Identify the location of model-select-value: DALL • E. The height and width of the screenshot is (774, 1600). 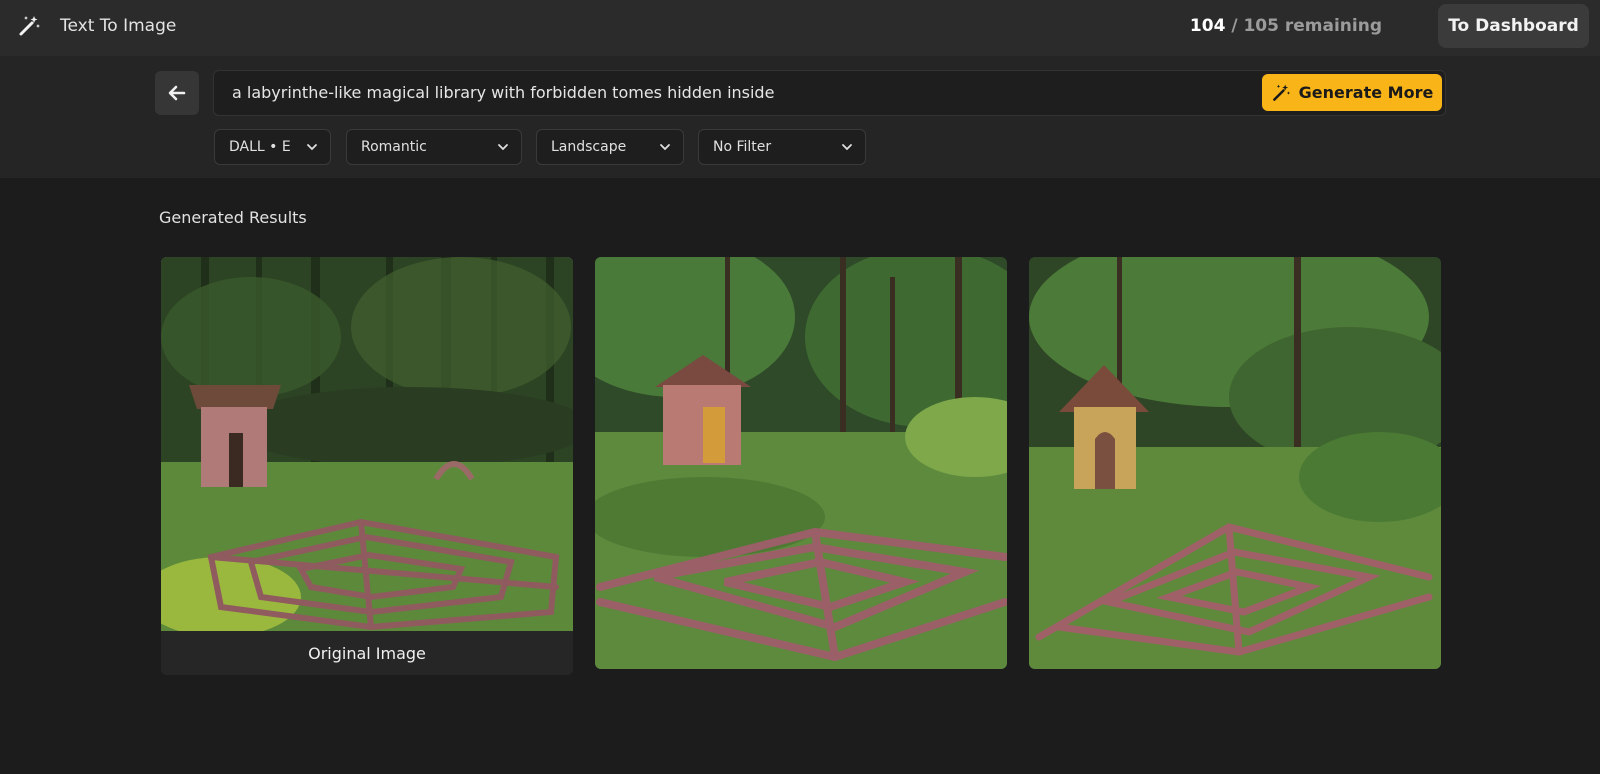
(260, 147).